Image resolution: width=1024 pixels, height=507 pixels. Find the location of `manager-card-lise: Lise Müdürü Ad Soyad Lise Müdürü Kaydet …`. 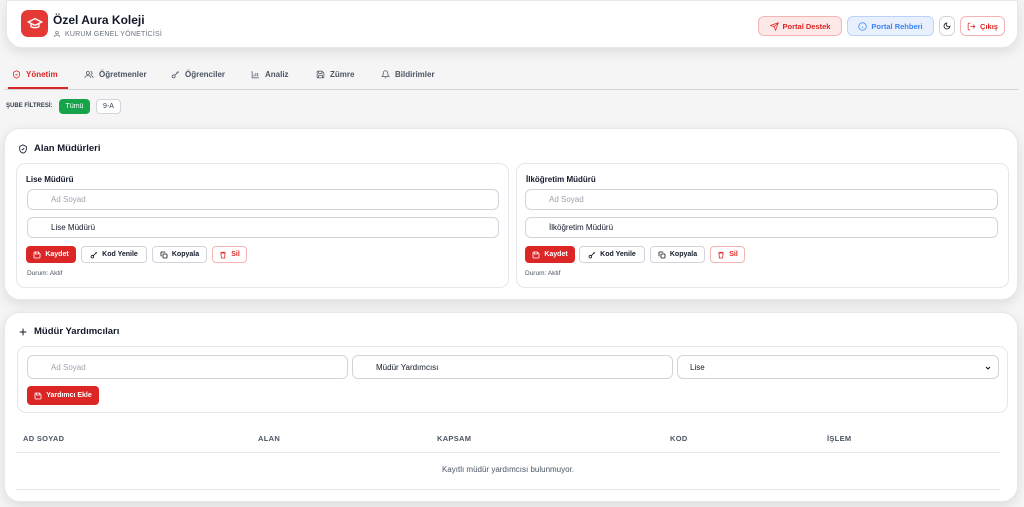

manager-card-lise: Lise Müdürü Ad Soyad Lise Müdürü Kaydet … is located at coordinates (262, 225).